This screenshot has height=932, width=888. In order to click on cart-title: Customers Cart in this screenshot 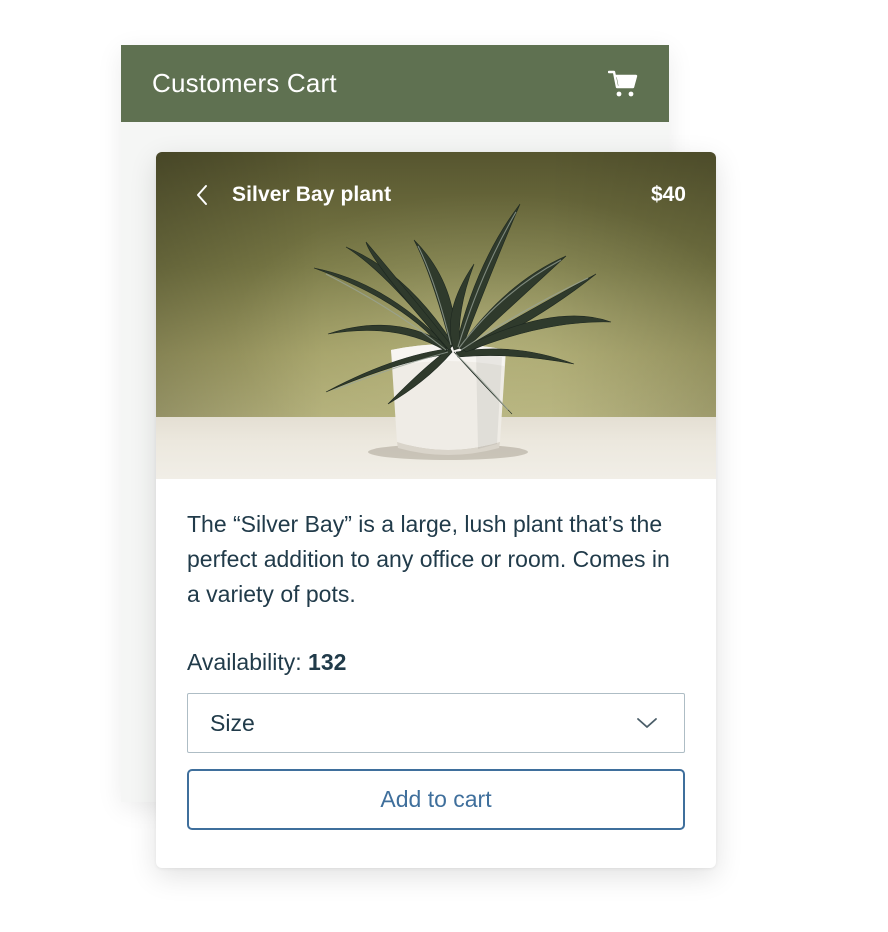, I will do `click(244, 83)`.